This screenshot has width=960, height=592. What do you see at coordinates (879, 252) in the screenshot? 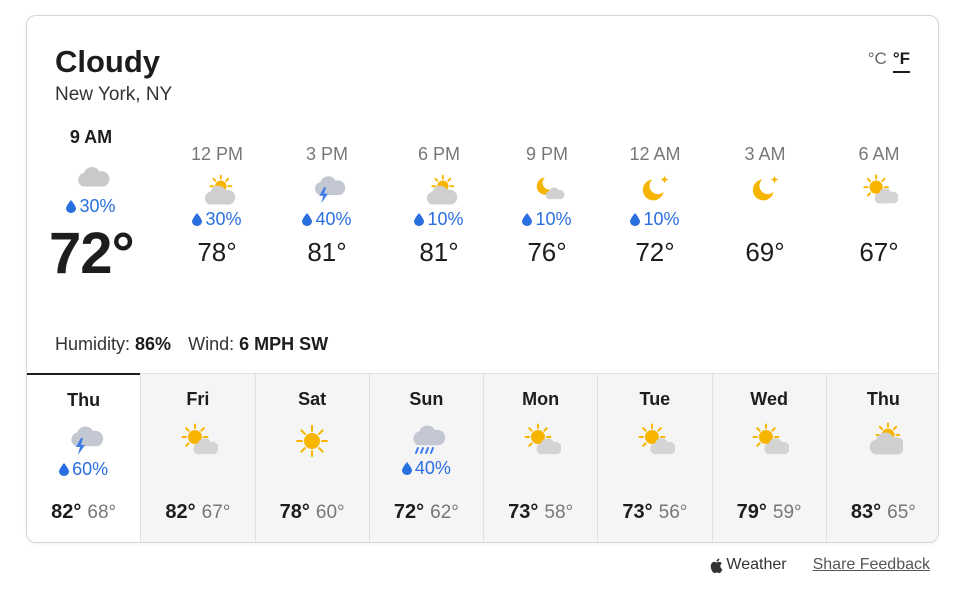
I see `hour-temp: 67°` at bounding box center [879, 252].